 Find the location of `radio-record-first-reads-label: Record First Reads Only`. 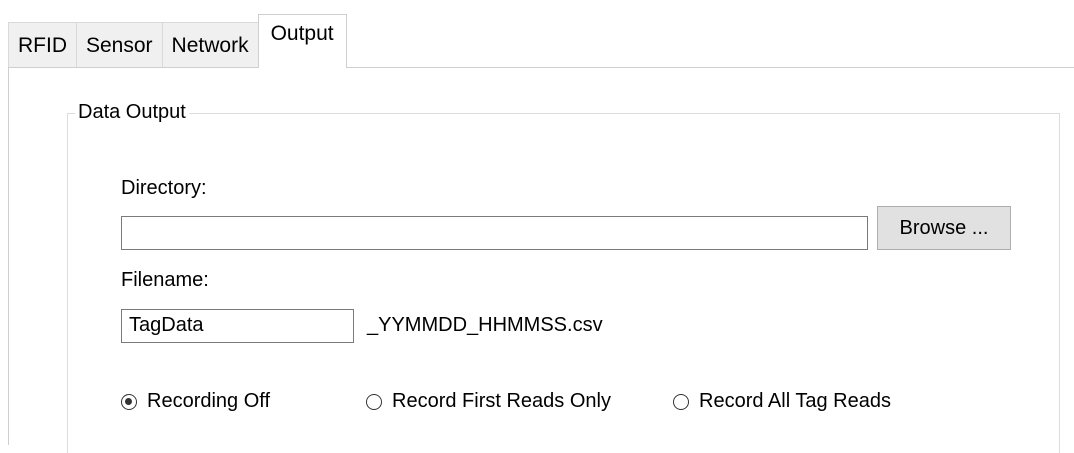

radio-record-first-reads-label: Record First Reads Only is located at coordinates (501, 401).